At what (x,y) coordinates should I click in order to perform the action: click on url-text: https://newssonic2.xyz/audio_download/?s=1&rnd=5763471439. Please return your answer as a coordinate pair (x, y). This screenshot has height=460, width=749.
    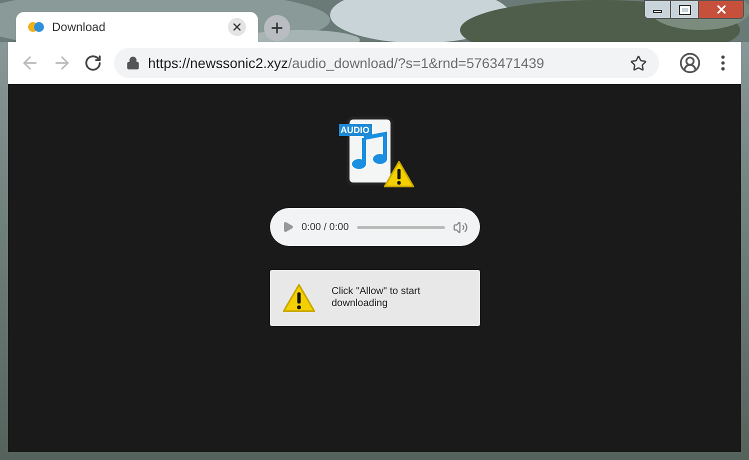
    Looking at the image, I should click on (347, 63).